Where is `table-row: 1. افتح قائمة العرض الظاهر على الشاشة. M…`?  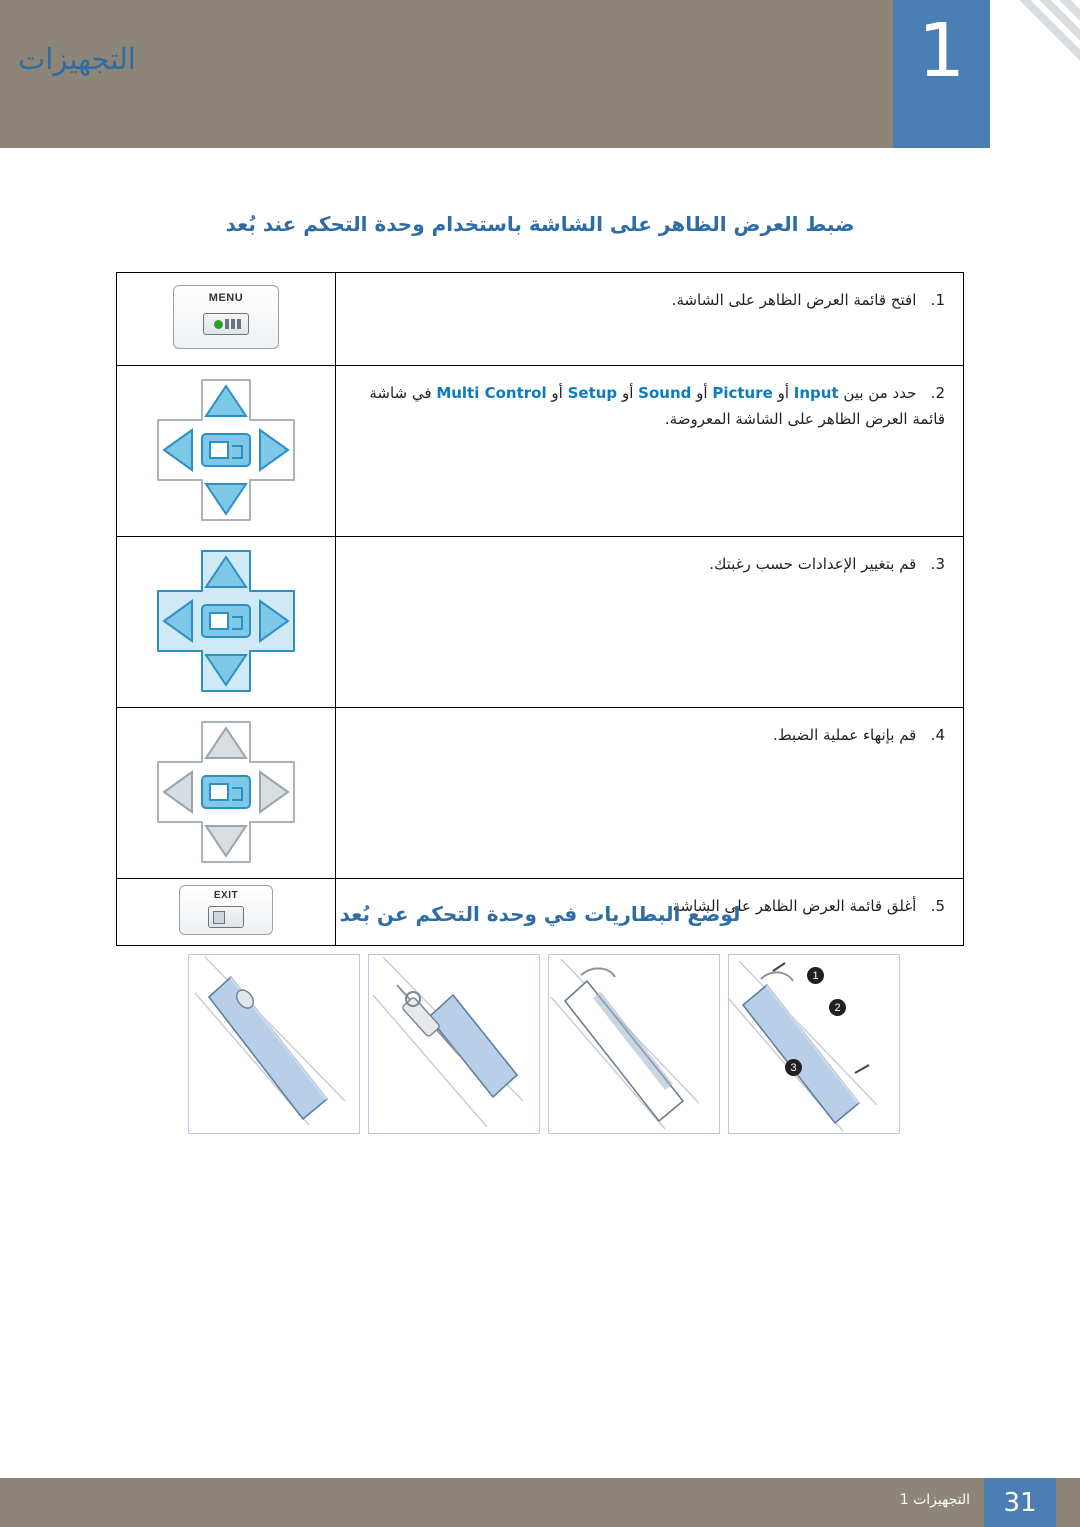 table-row: 1. افتح قائمة العرض الظاهر على الشاشة. M… is located at coordinates (540, 319).